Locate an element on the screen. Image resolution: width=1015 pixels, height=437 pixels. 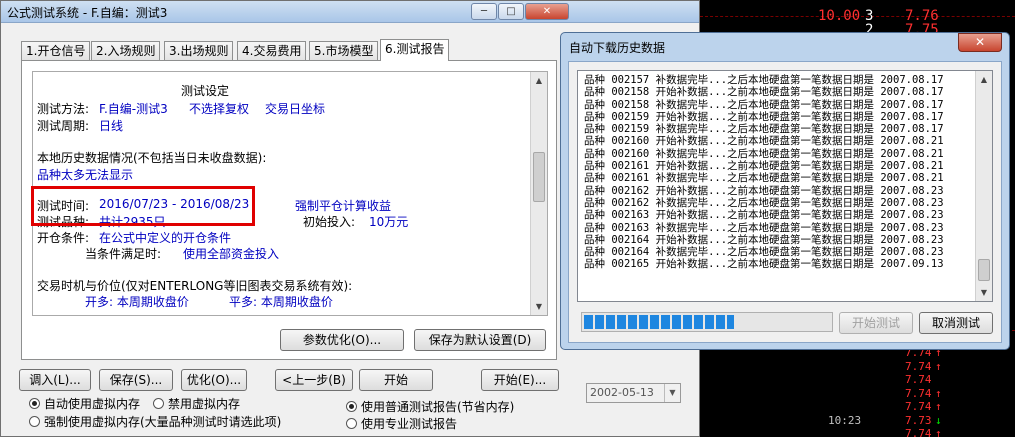
report-heading: 测试设定 is located at coordinates (205, 91).